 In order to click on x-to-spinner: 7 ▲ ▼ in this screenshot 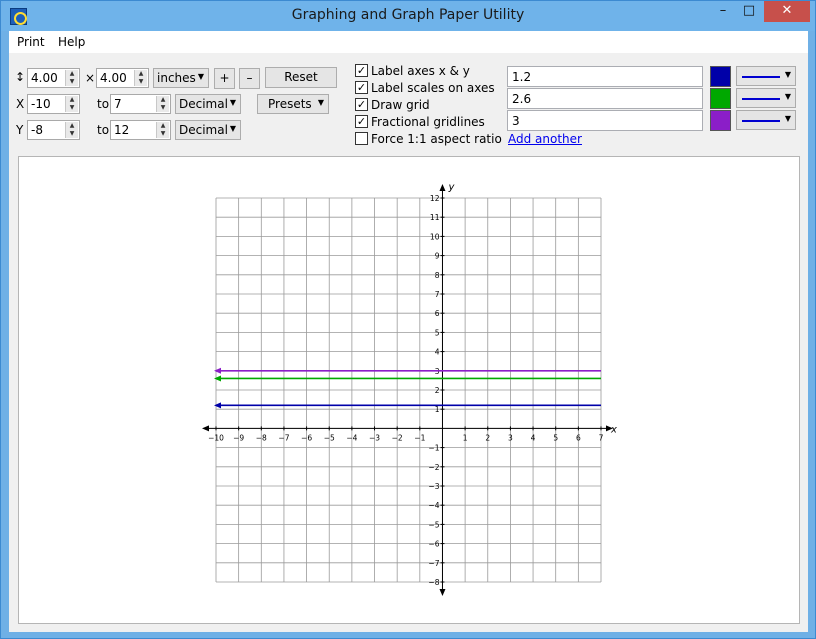, I will do `click(140, 104)`.